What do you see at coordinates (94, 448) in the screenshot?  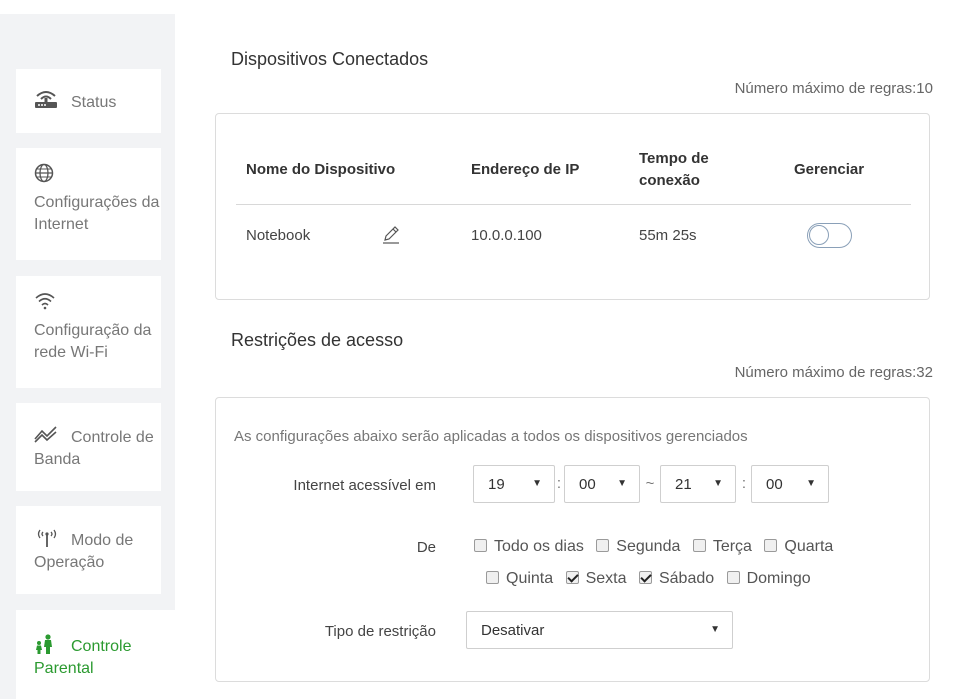 I see `sidebar-item-label: Controle de Banda` at bounding box center [94, 448].